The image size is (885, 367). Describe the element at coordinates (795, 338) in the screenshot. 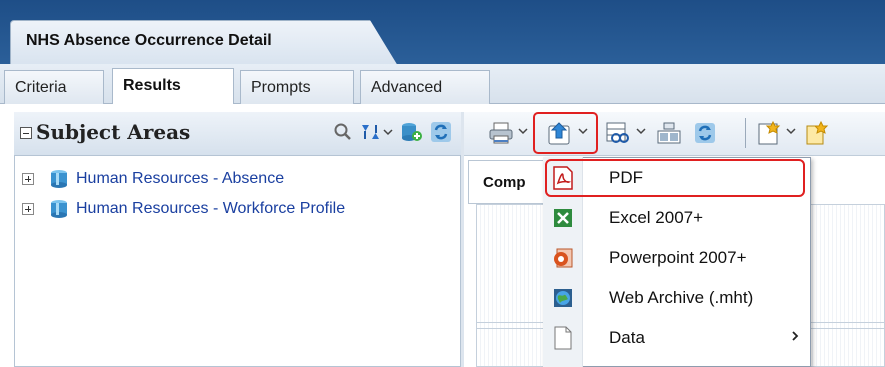

I see `submenu-arrow-icon` at that location.